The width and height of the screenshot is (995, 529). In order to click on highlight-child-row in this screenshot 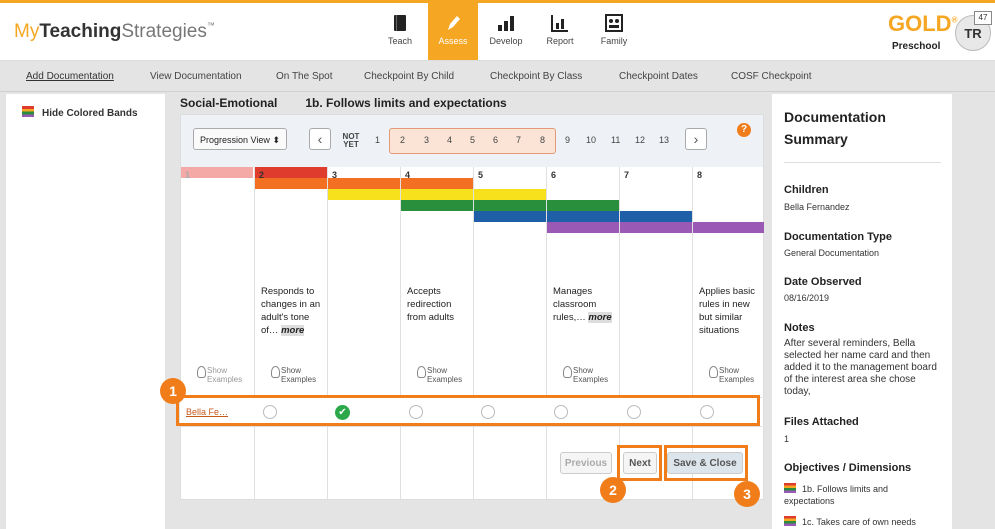, I will do `click(468, 410)`.